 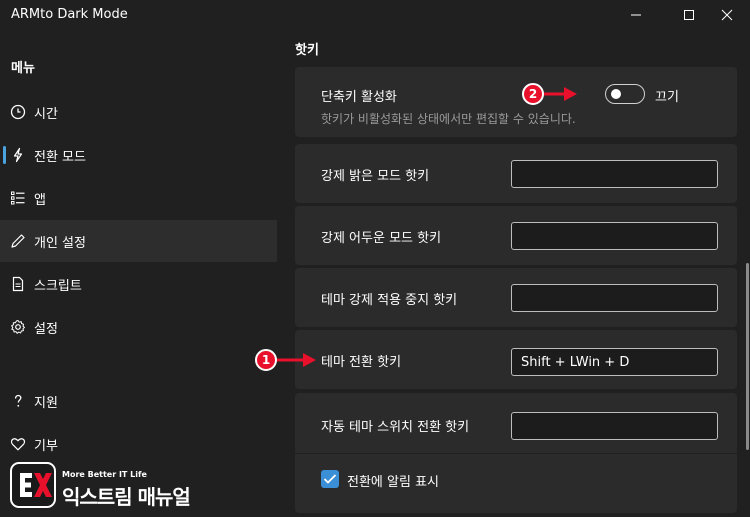 What do you see at coordinates (375, 15) in the screenshot?
I see `title-bar: ARMto Dark Mode` at bounding box center [375, 15].